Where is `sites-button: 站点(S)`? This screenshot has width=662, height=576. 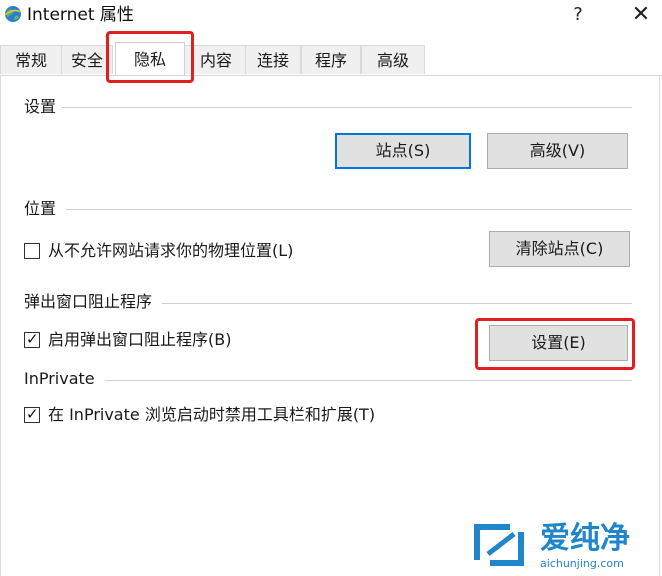
sites-button: 站点(S) is located at coordinates (403, 151).